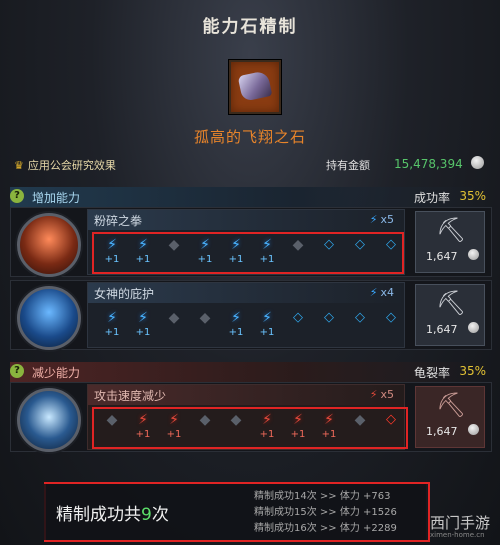 Image resolution: width=500 pixels, height=545 pixels. Describe the element at coordinates (472, 371) in the screenshot. I see `crack-rate-value: 35%` at that location.